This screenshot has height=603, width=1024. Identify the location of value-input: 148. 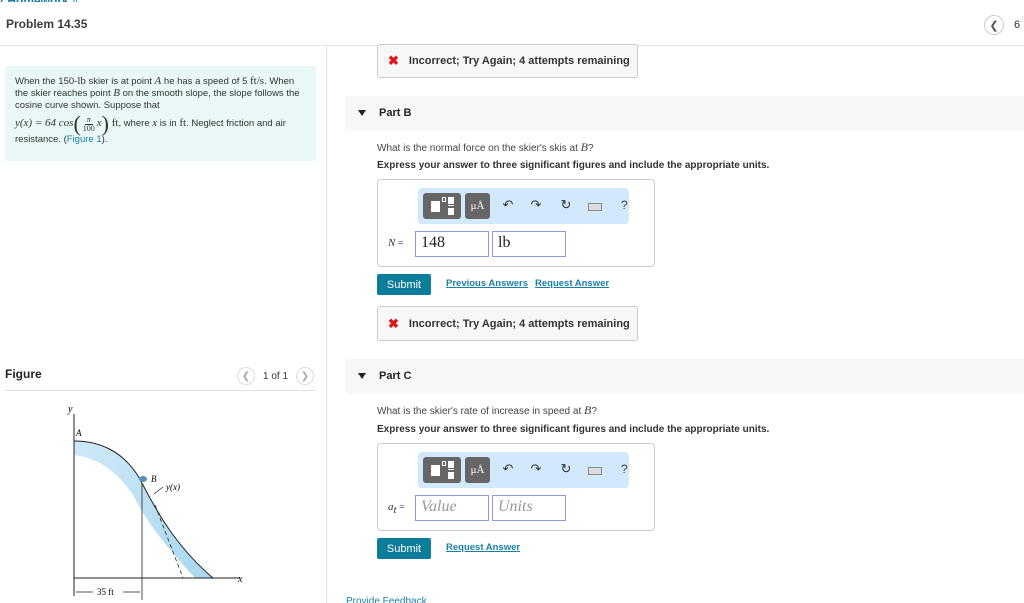
(452, 244).